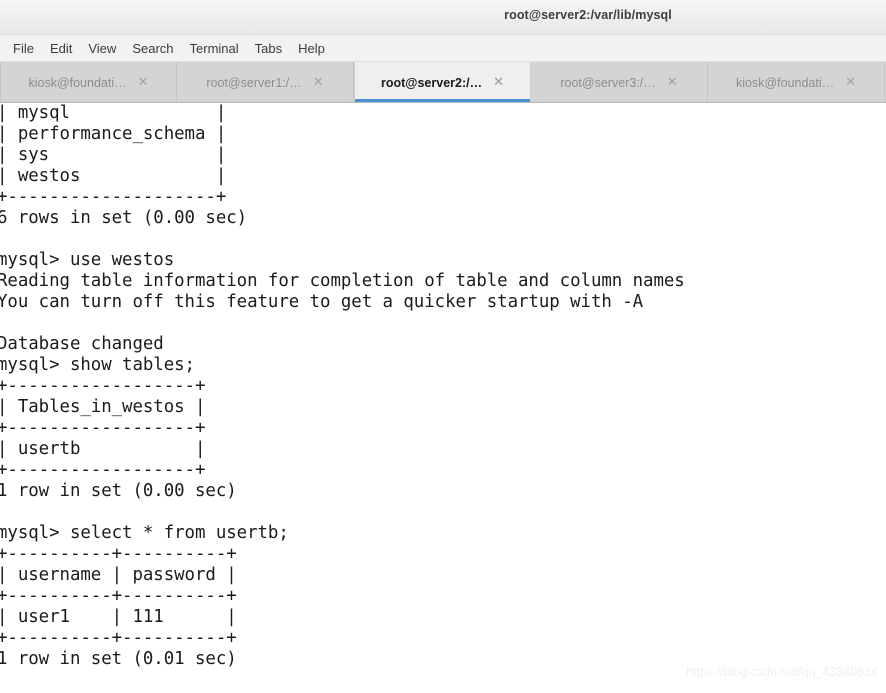  What do you see at coordinates (118, 659) in the screenshot?
I see `terminal-line: 1 row in set (0.01 sec)` at bounding box center [118, 659].